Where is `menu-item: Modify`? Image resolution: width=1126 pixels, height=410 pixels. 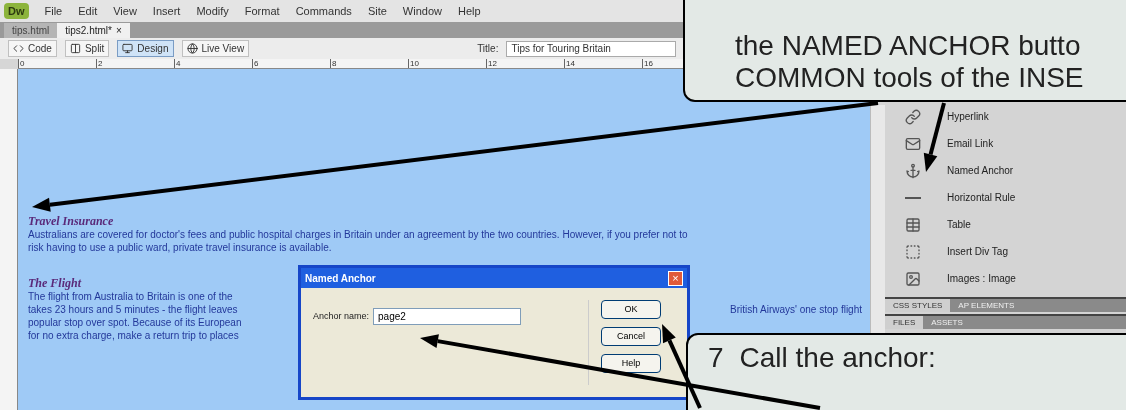 menu-item: Modify is located at coordinates (212, 11).